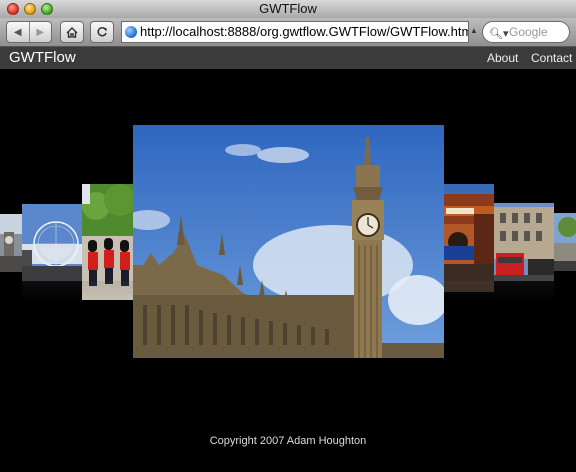  I want to click on about-link: About, so click(502, 58).